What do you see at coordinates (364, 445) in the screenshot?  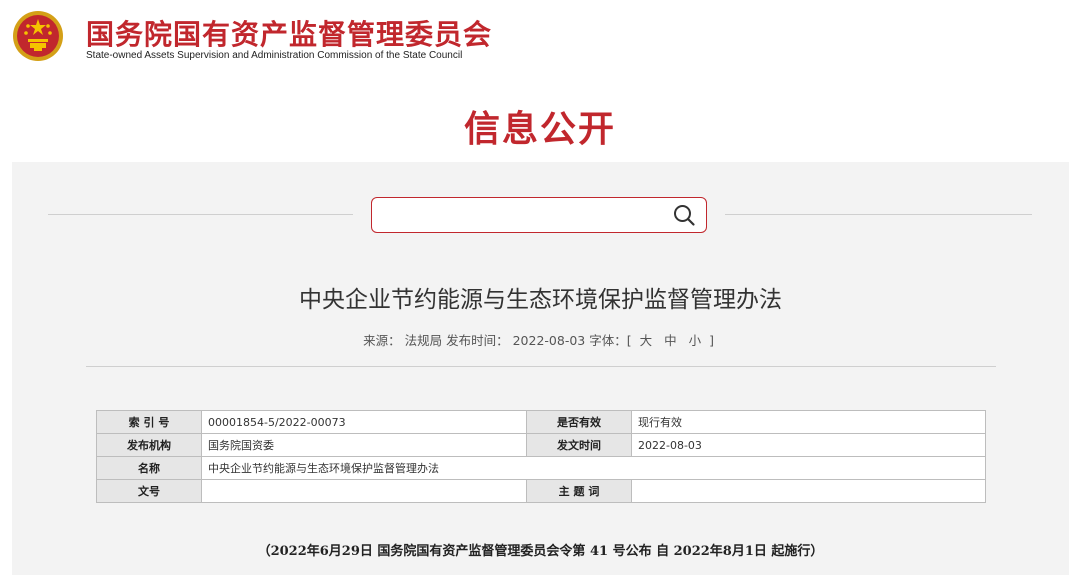 I see `issuer-value: 国务院国资委` at bounding box center [364, 445].